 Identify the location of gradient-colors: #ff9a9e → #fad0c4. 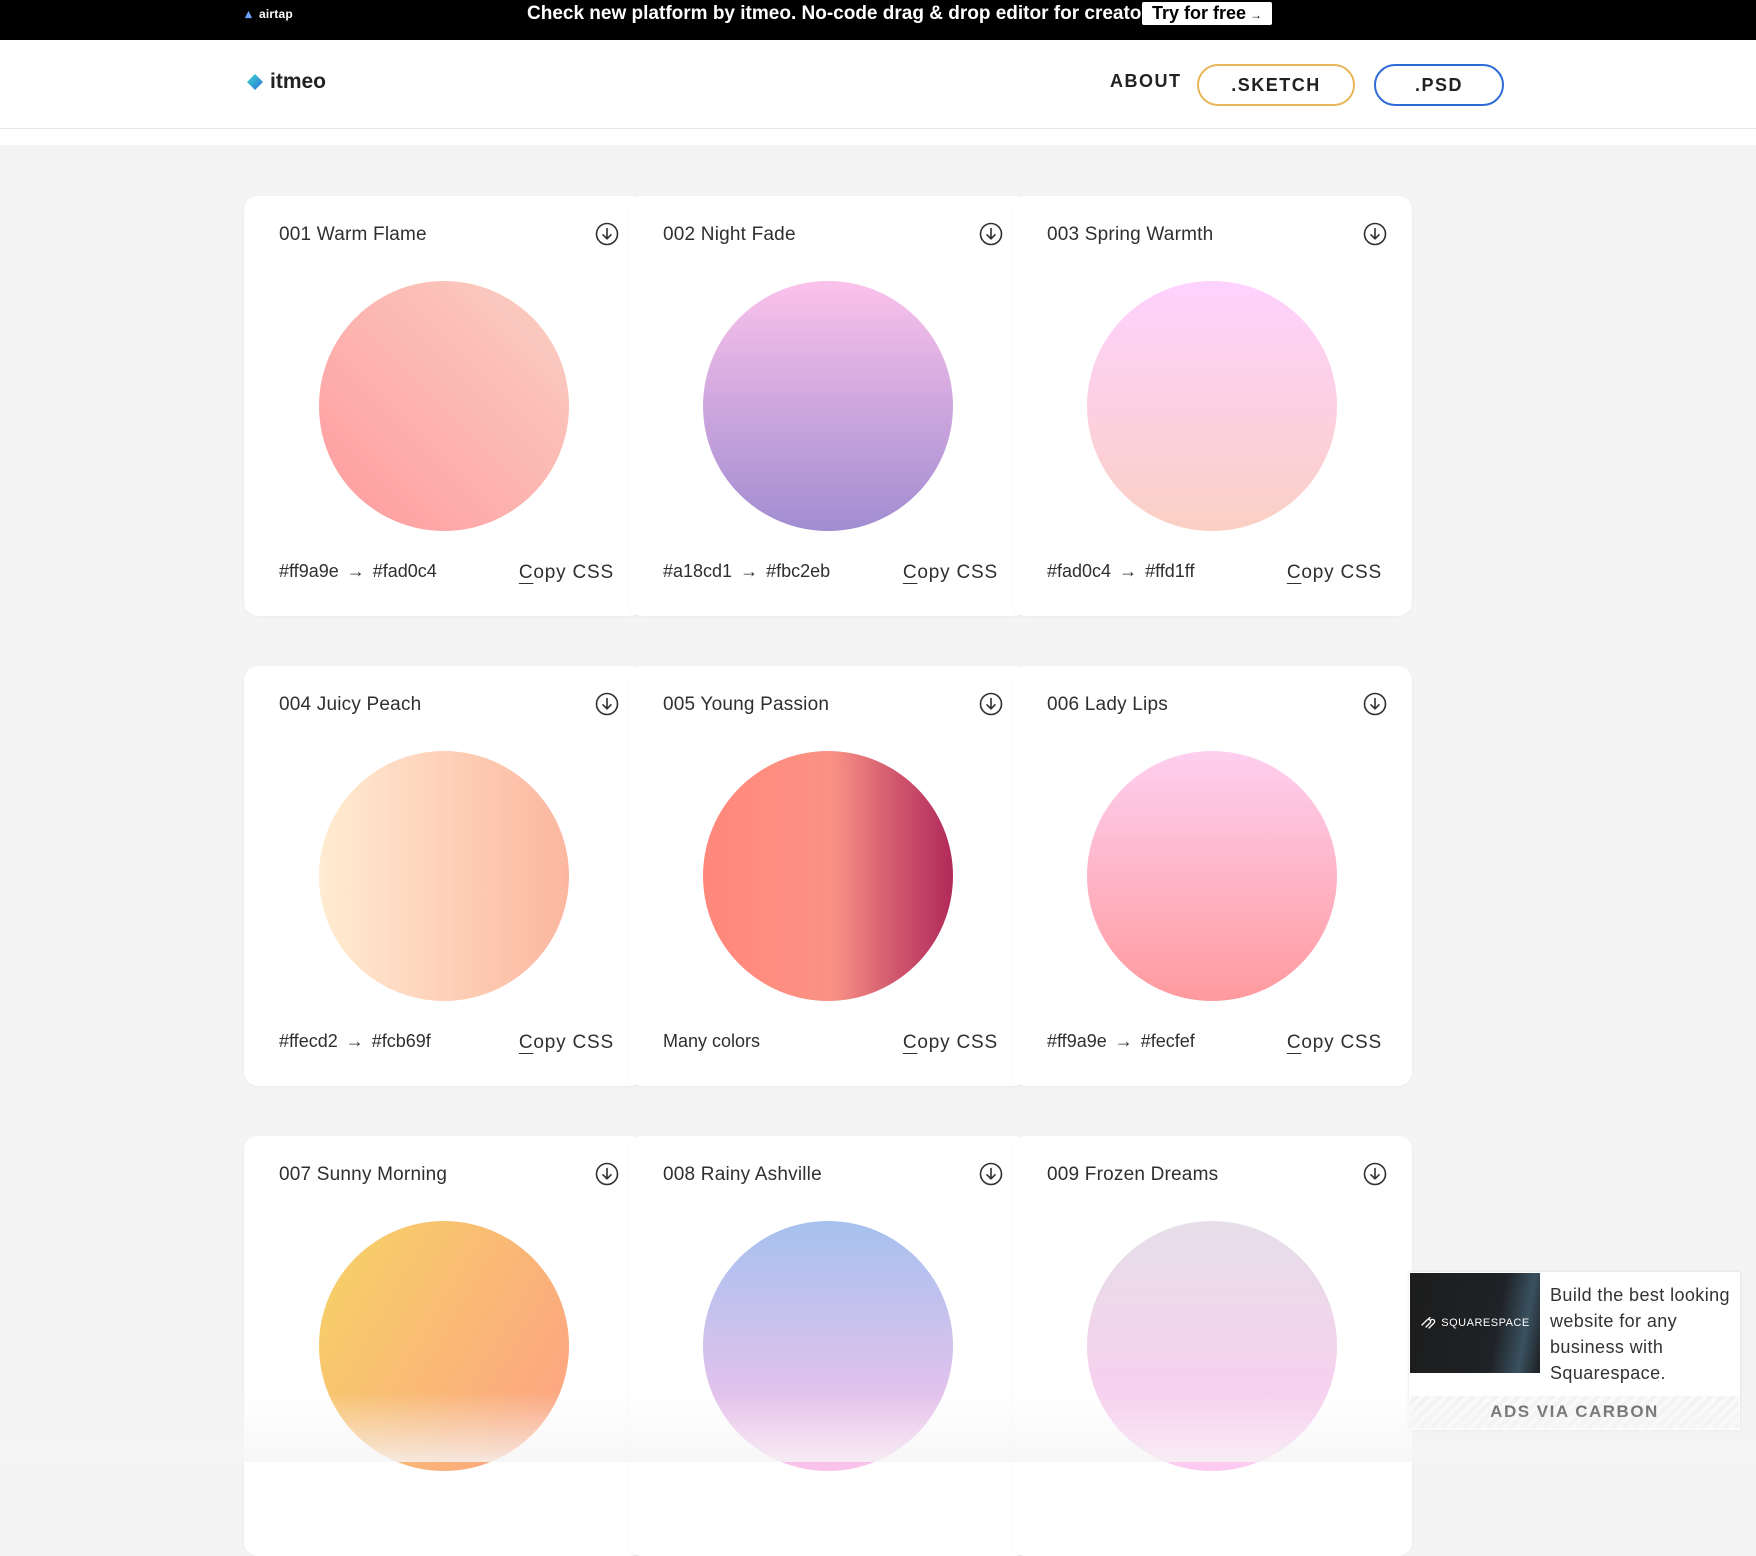
(358, 571).